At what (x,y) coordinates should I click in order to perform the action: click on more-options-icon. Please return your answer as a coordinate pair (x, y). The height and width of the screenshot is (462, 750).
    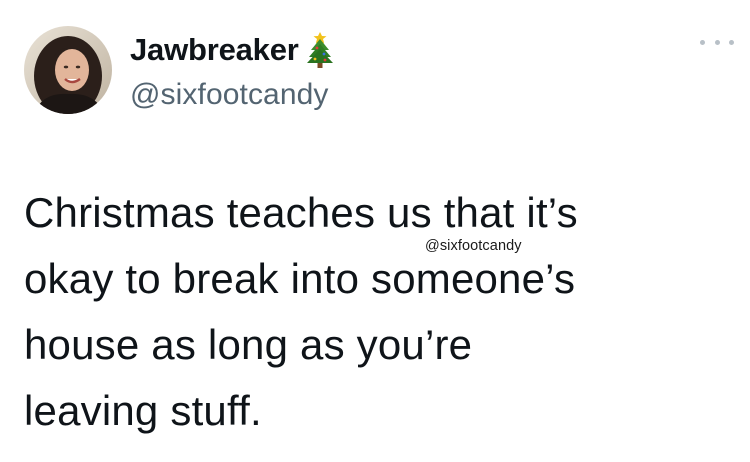
    Looking at the image, I should click on (717, 42).